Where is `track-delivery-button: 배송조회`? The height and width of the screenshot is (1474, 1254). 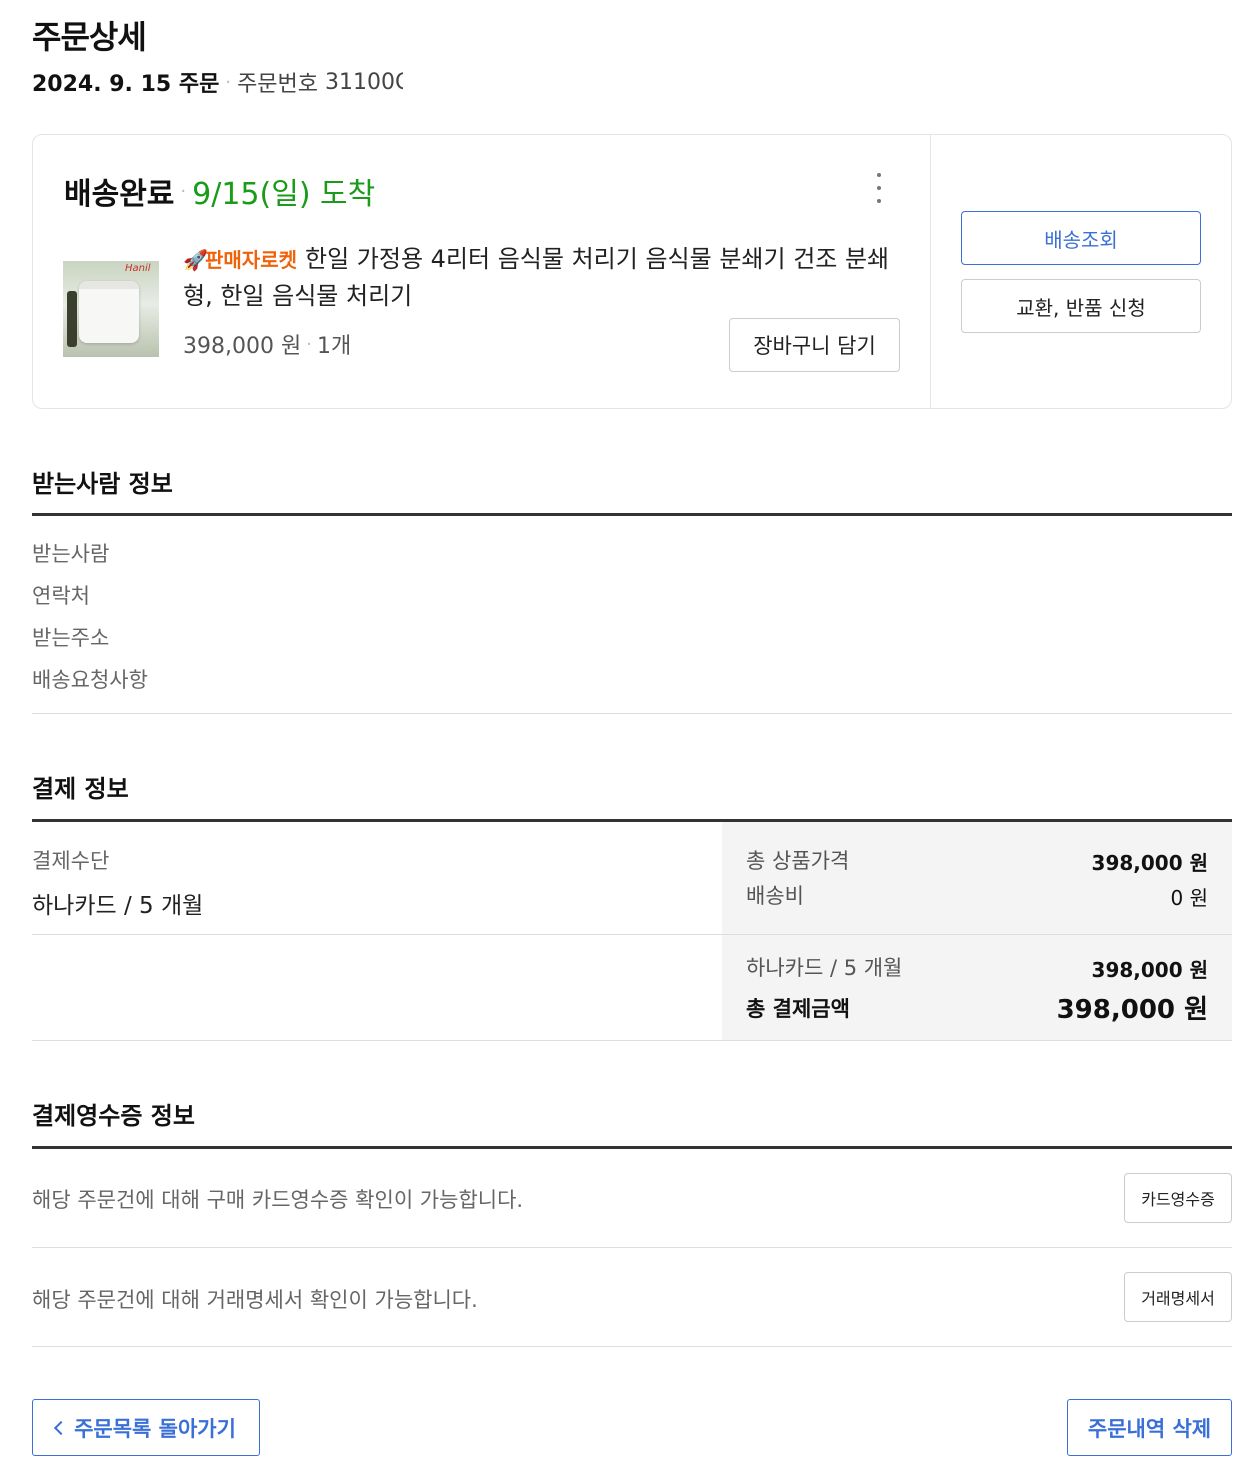
track-delivery-button: 배송조회 is located at coordinates (1081, 238).